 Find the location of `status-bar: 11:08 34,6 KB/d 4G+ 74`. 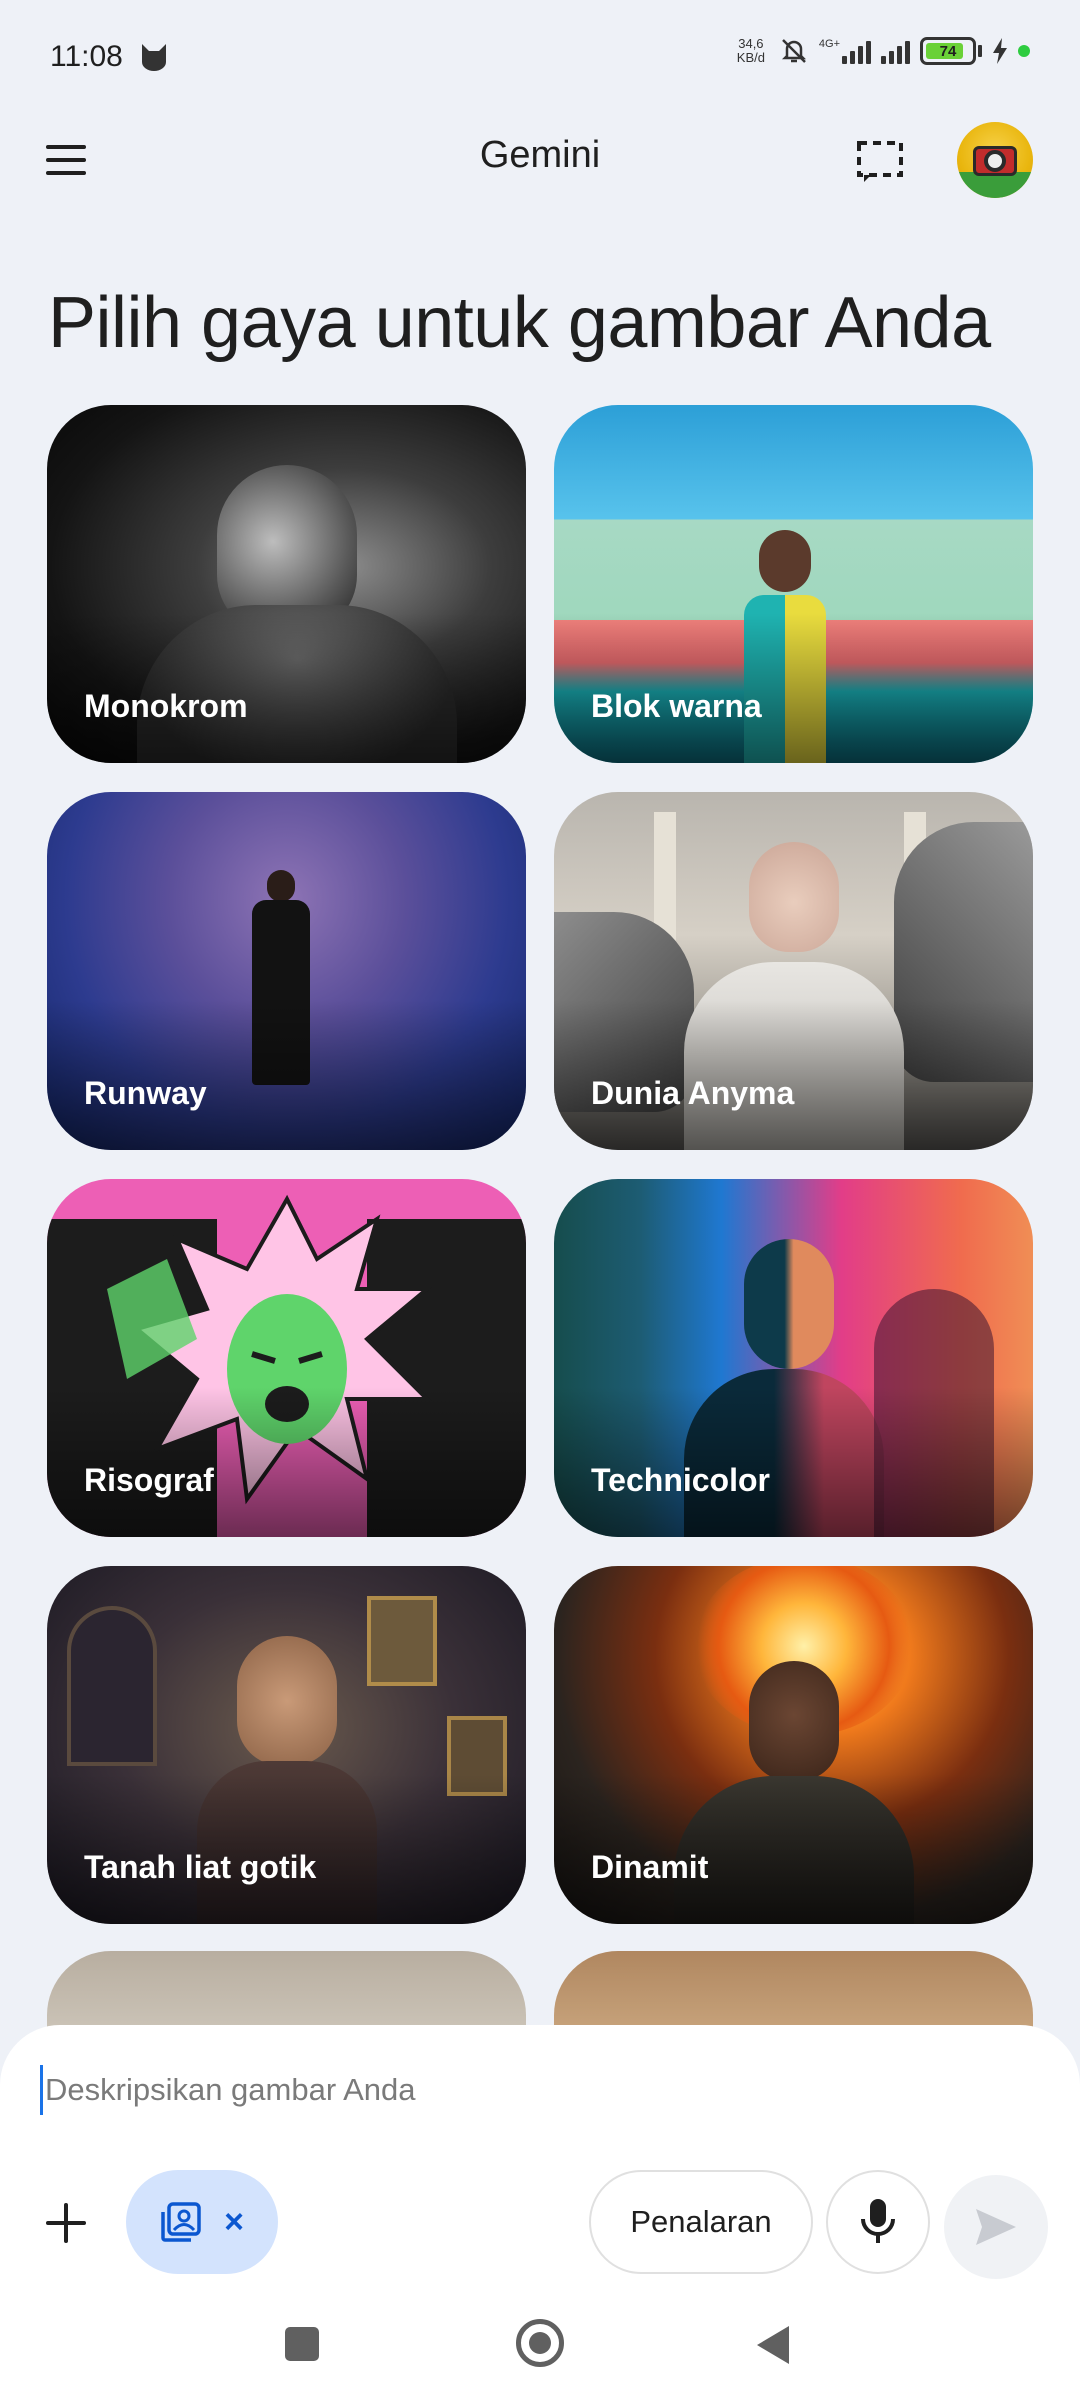

status-bar: 11:08 34,6 KB/d 4G+ 74 is located at coordinates (540, 55).